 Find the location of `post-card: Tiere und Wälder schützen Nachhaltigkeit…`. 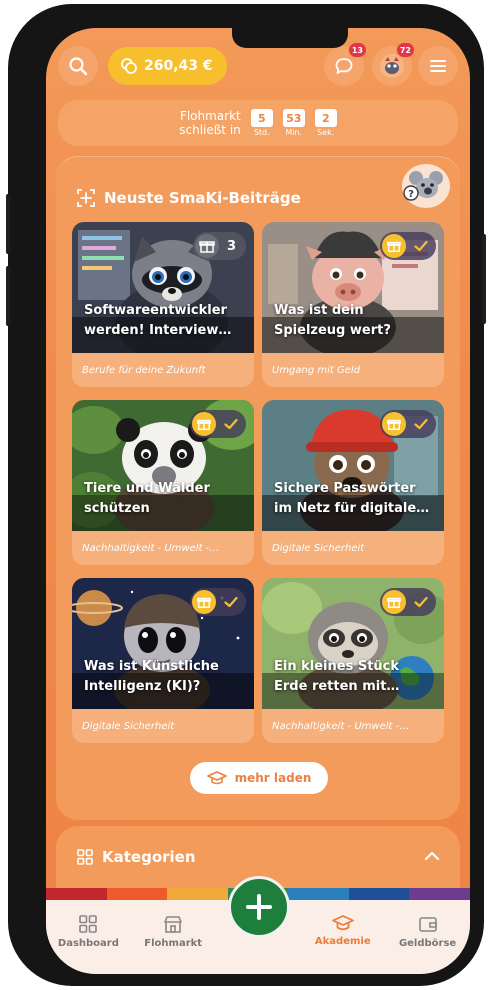

post-card: Tiere und Wälder schützen Nachhaltigkeit… is located at coordinates (163, 482).